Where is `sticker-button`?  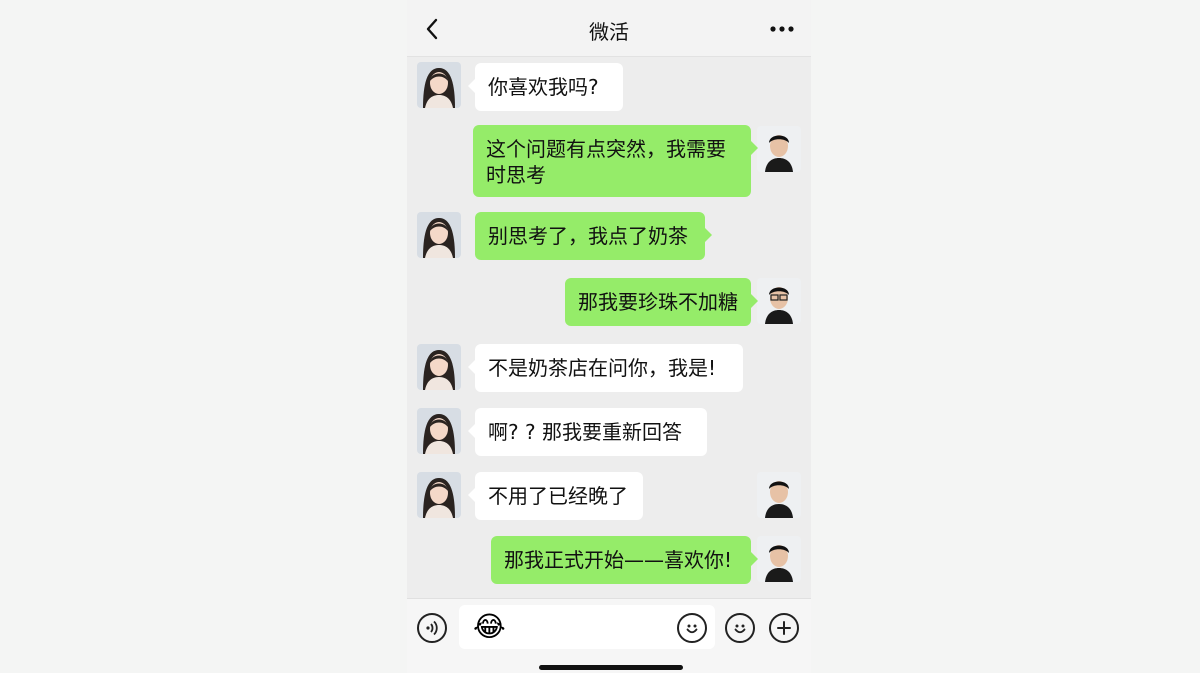
sticker-button is located at coordinates (740, 628).